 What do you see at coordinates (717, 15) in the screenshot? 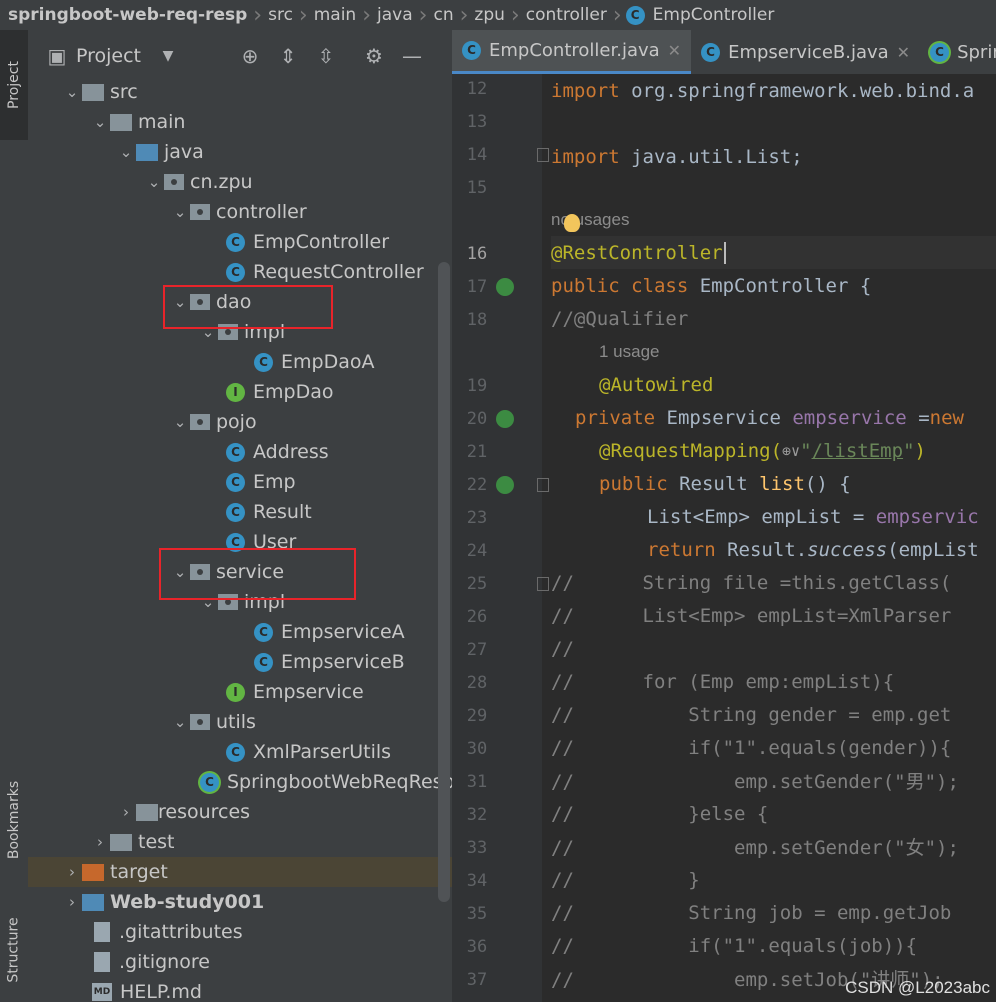
I see `breadcrumb-empcontroller: EmpController` at bounding box center [717, 15].